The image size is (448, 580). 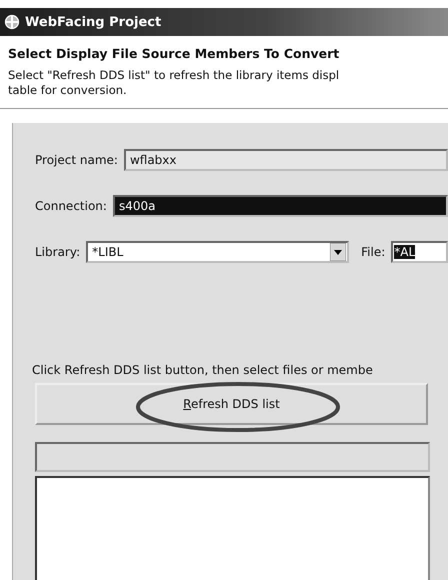 I want to click on field-label: File:, so click(x=373, y=252).